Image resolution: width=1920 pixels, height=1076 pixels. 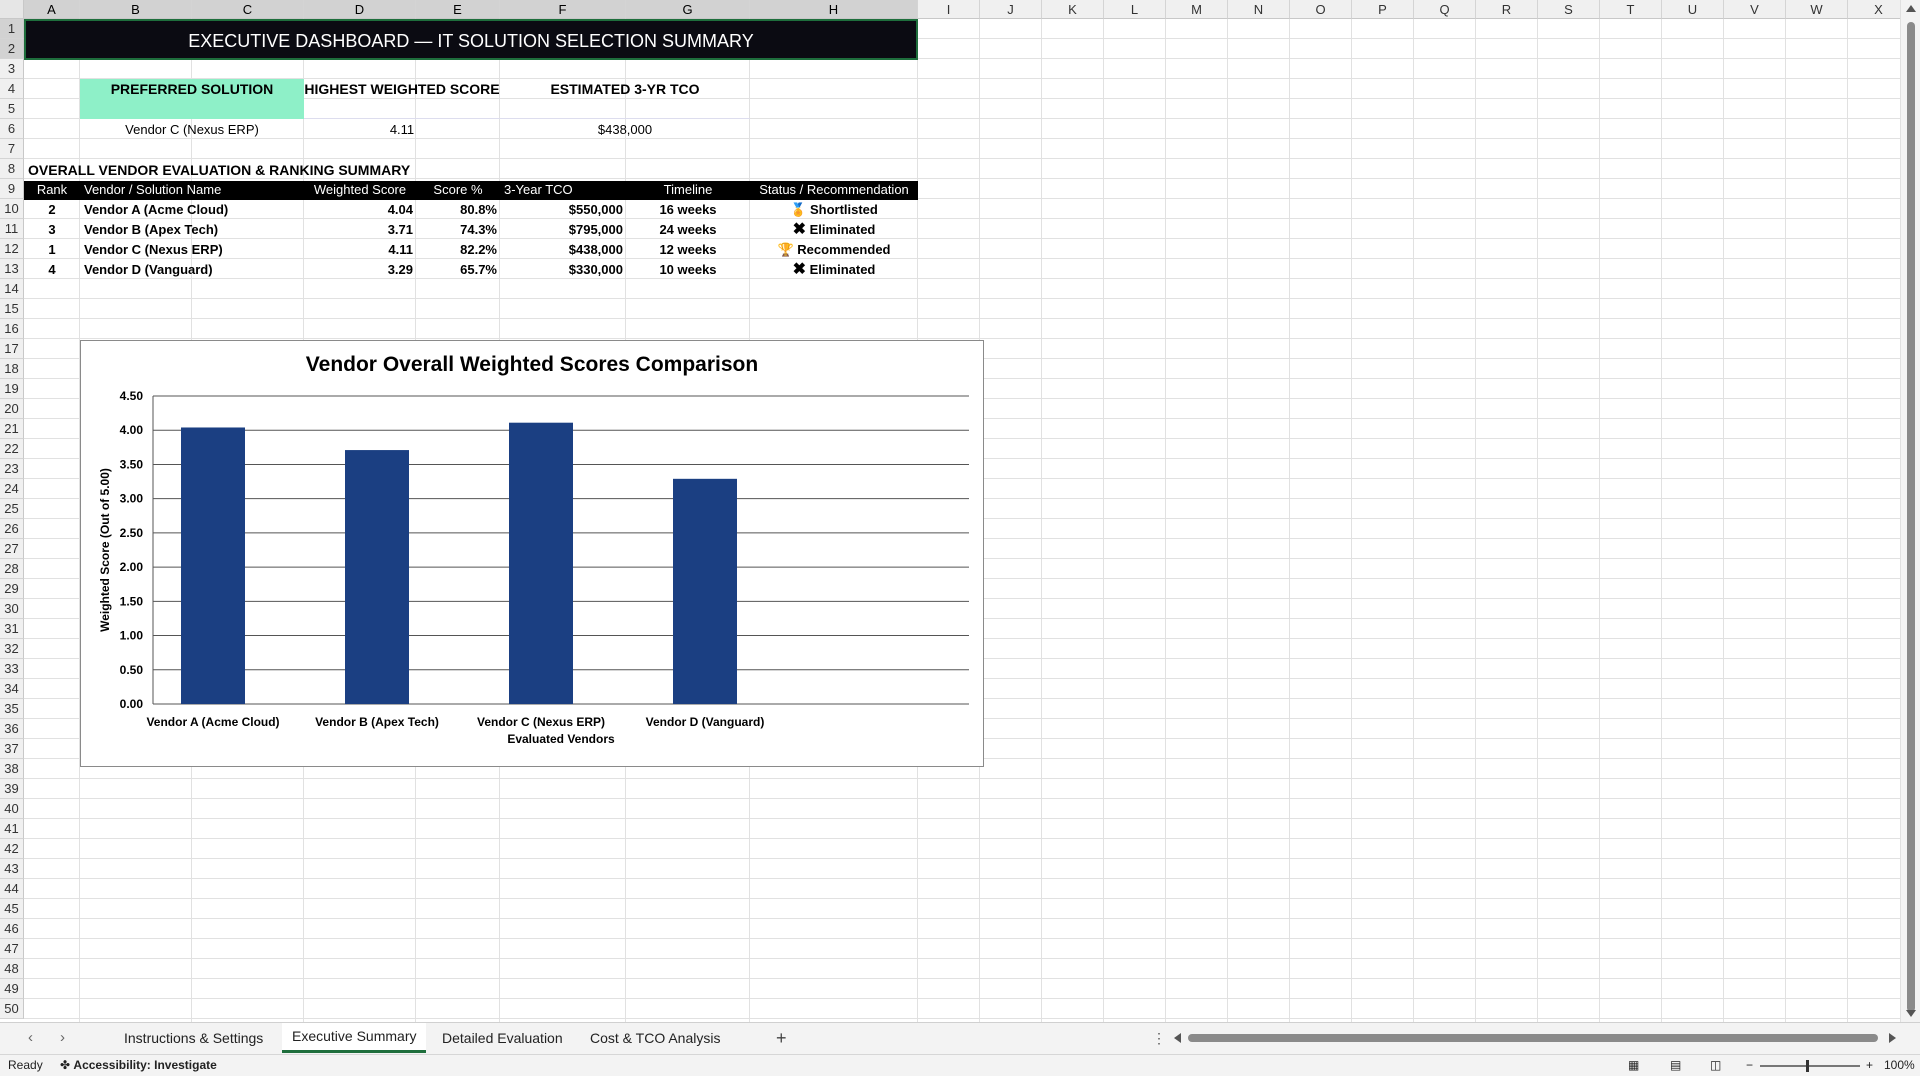 I want to click on table-row-score: 3.71, so click(x=360, y=230).